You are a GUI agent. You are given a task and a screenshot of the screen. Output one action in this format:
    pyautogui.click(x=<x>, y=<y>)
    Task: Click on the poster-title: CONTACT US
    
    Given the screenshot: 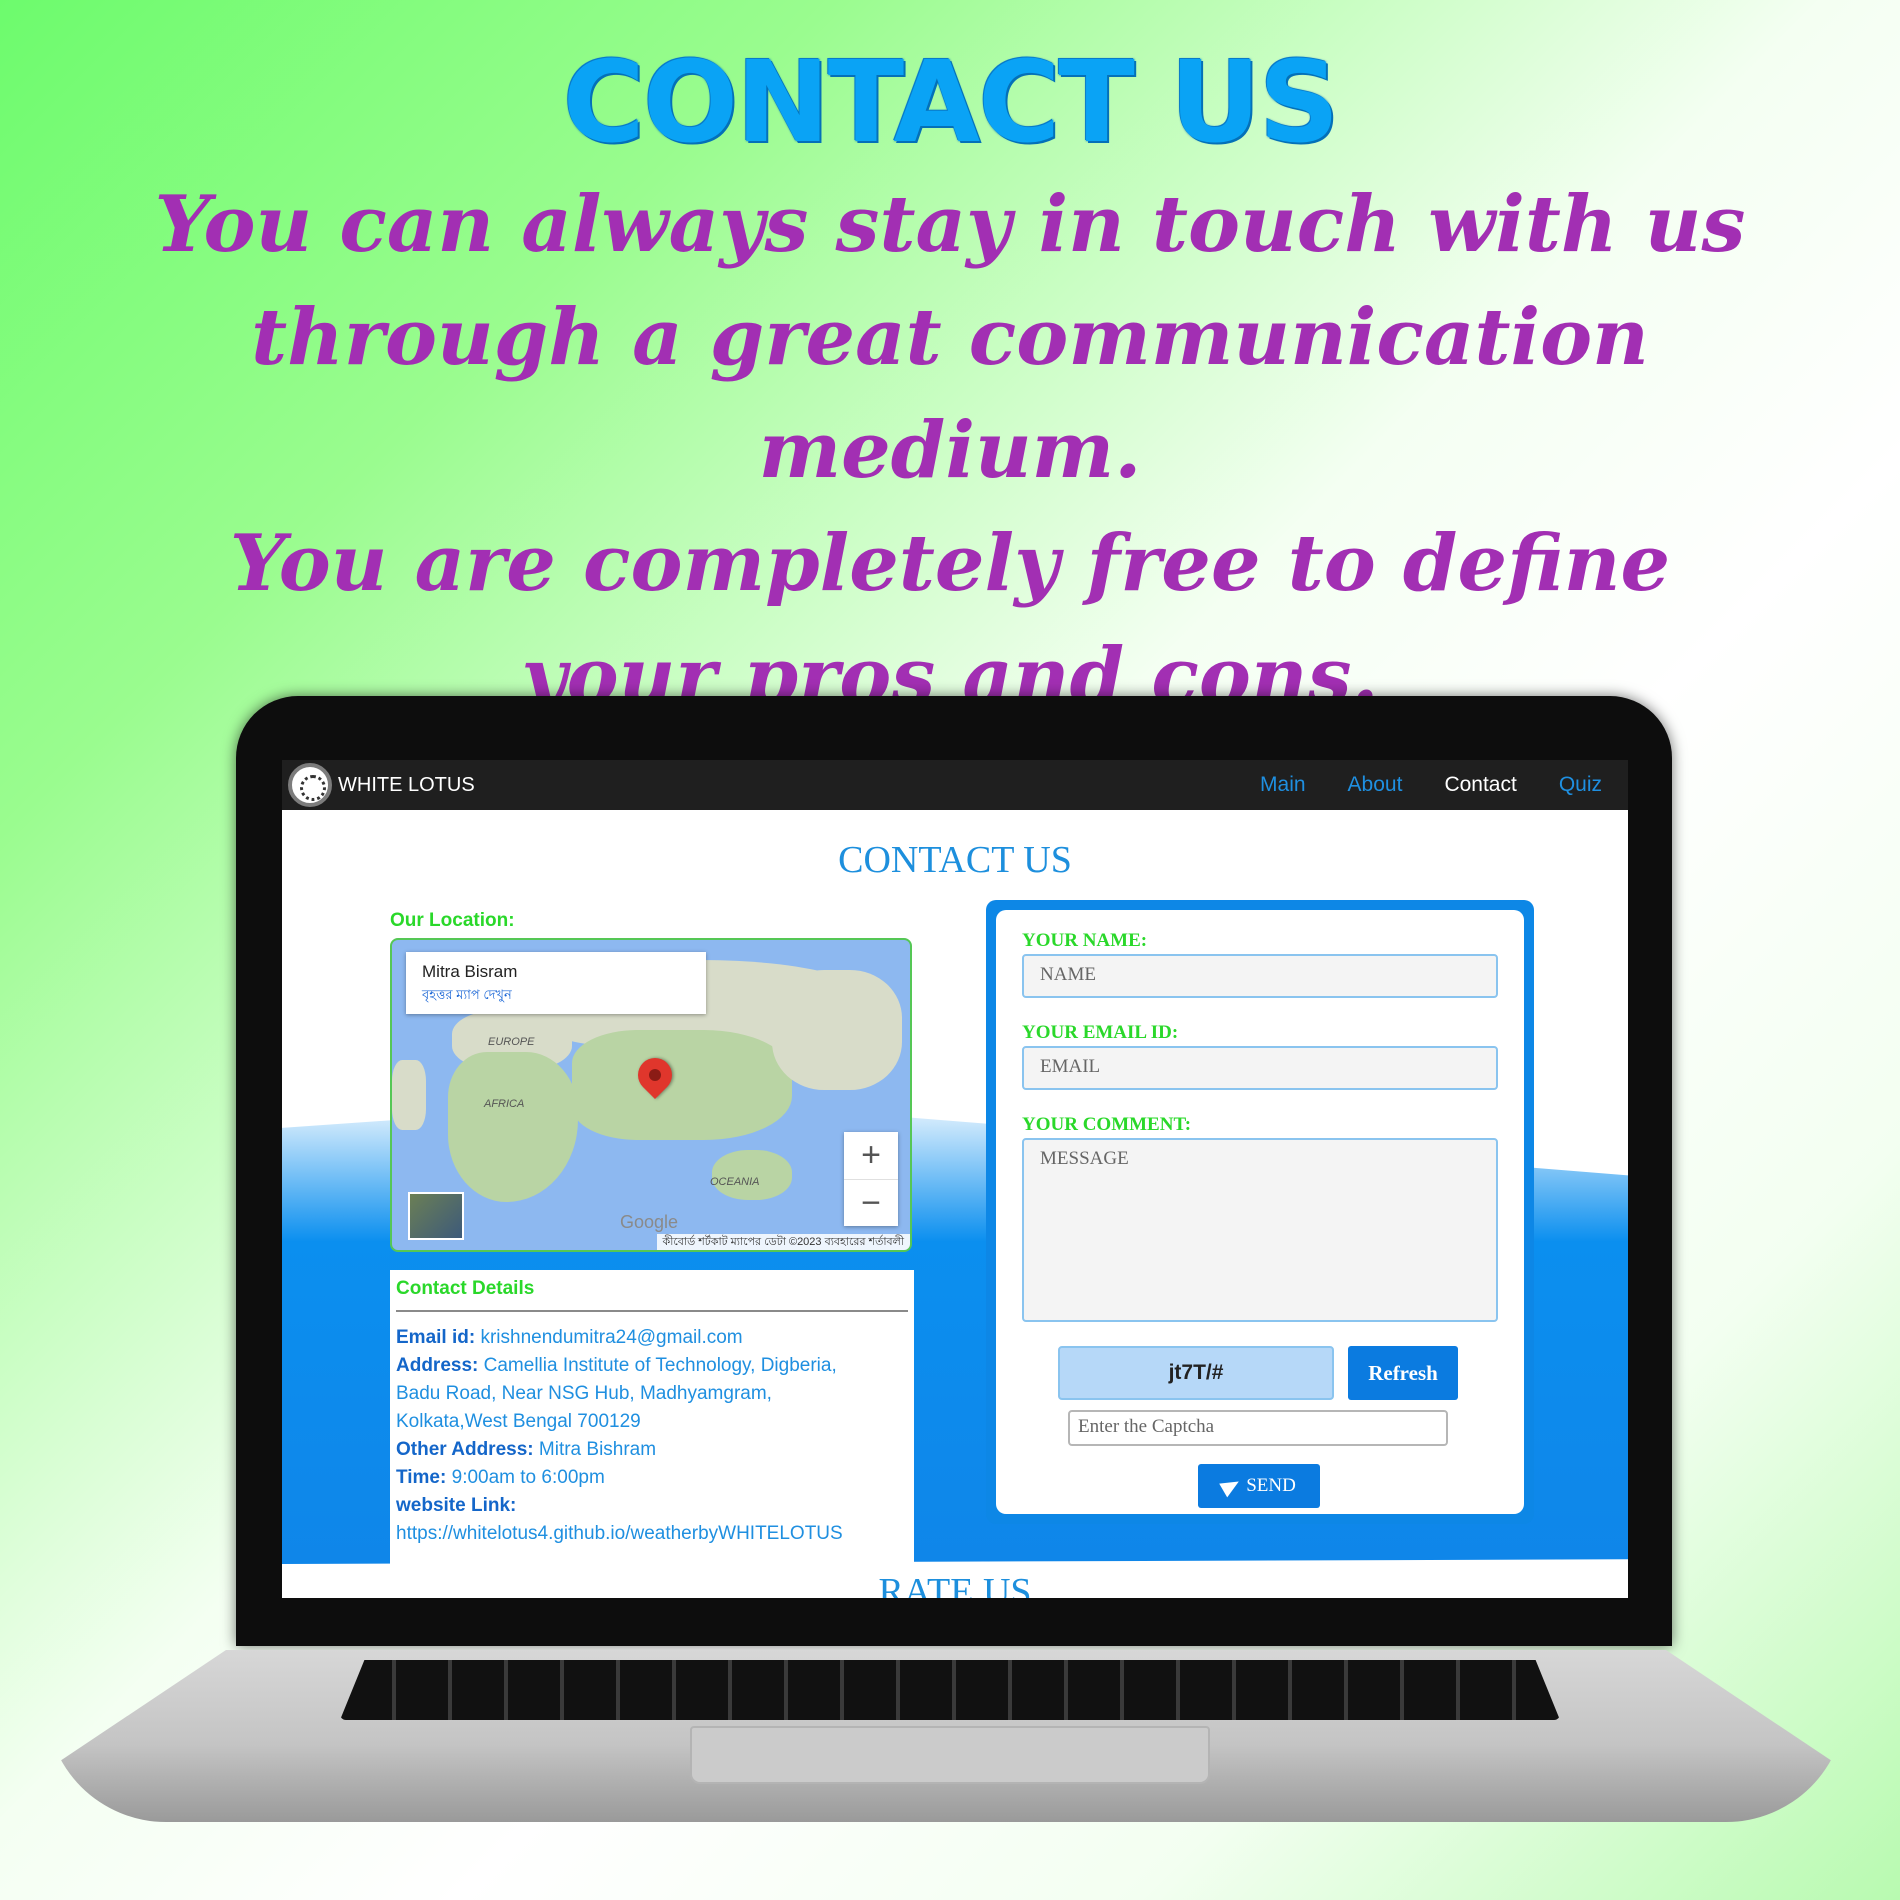 What is the action you would take?
    pyautogui.click(x=951, y=103)
    